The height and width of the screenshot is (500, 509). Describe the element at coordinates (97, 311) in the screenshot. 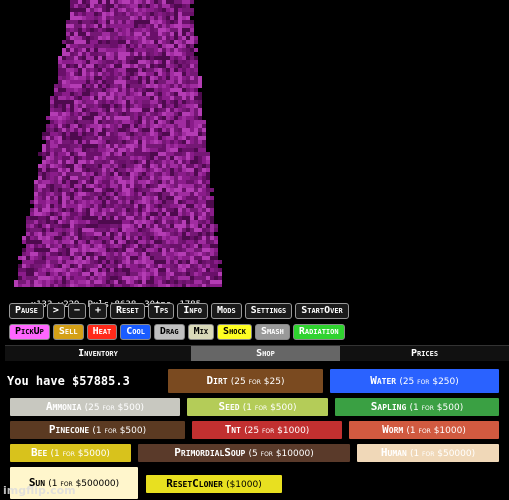

I see `zoom-in-button: +` at that location.